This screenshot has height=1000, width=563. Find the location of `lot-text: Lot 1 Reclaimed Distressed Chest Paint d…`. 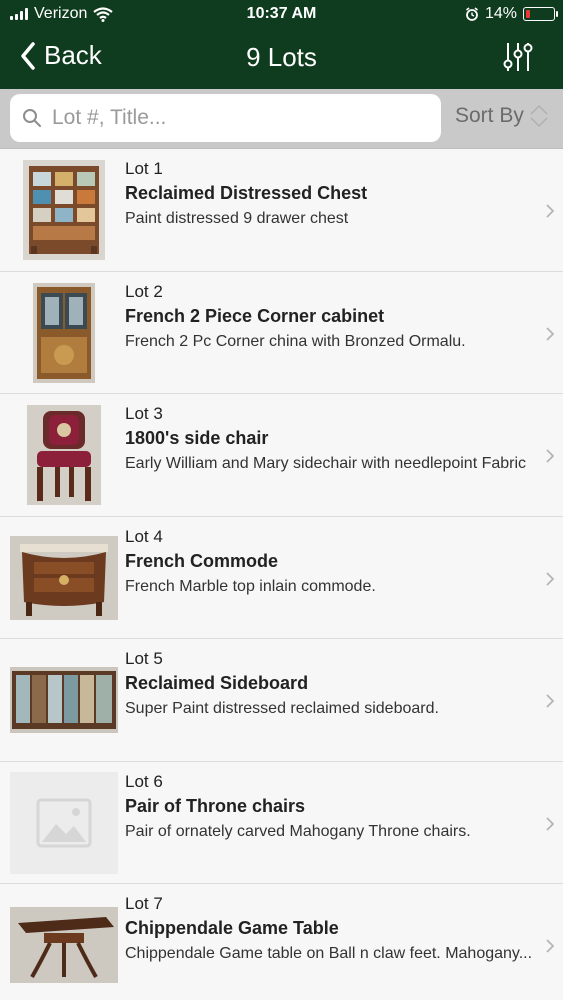

lot-text: Lot 1 Reclaimed Distressed Chest Paint d… is located at coordinates (330, 193).